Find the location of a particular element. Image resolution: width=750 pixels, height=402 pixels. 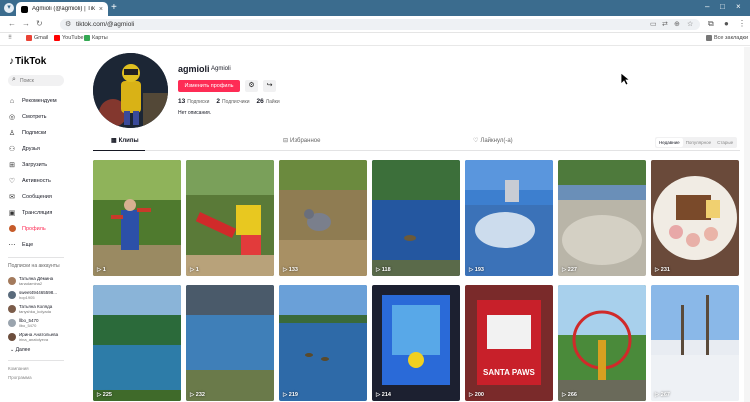

profile-icon: ● is located at coordinates (726, 23).